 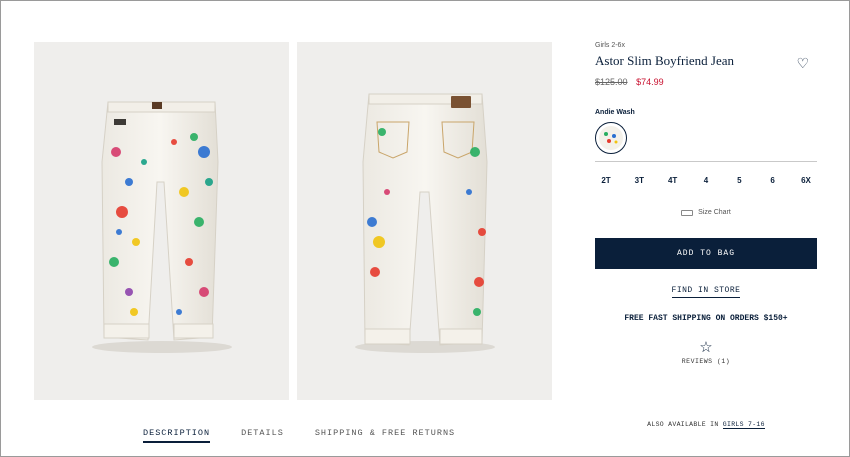 What do you see at coordinates (706, 253) in the screenshot?
I see `add-to-bag-button: ADD TO BAG` at bounding box center [706, 253].